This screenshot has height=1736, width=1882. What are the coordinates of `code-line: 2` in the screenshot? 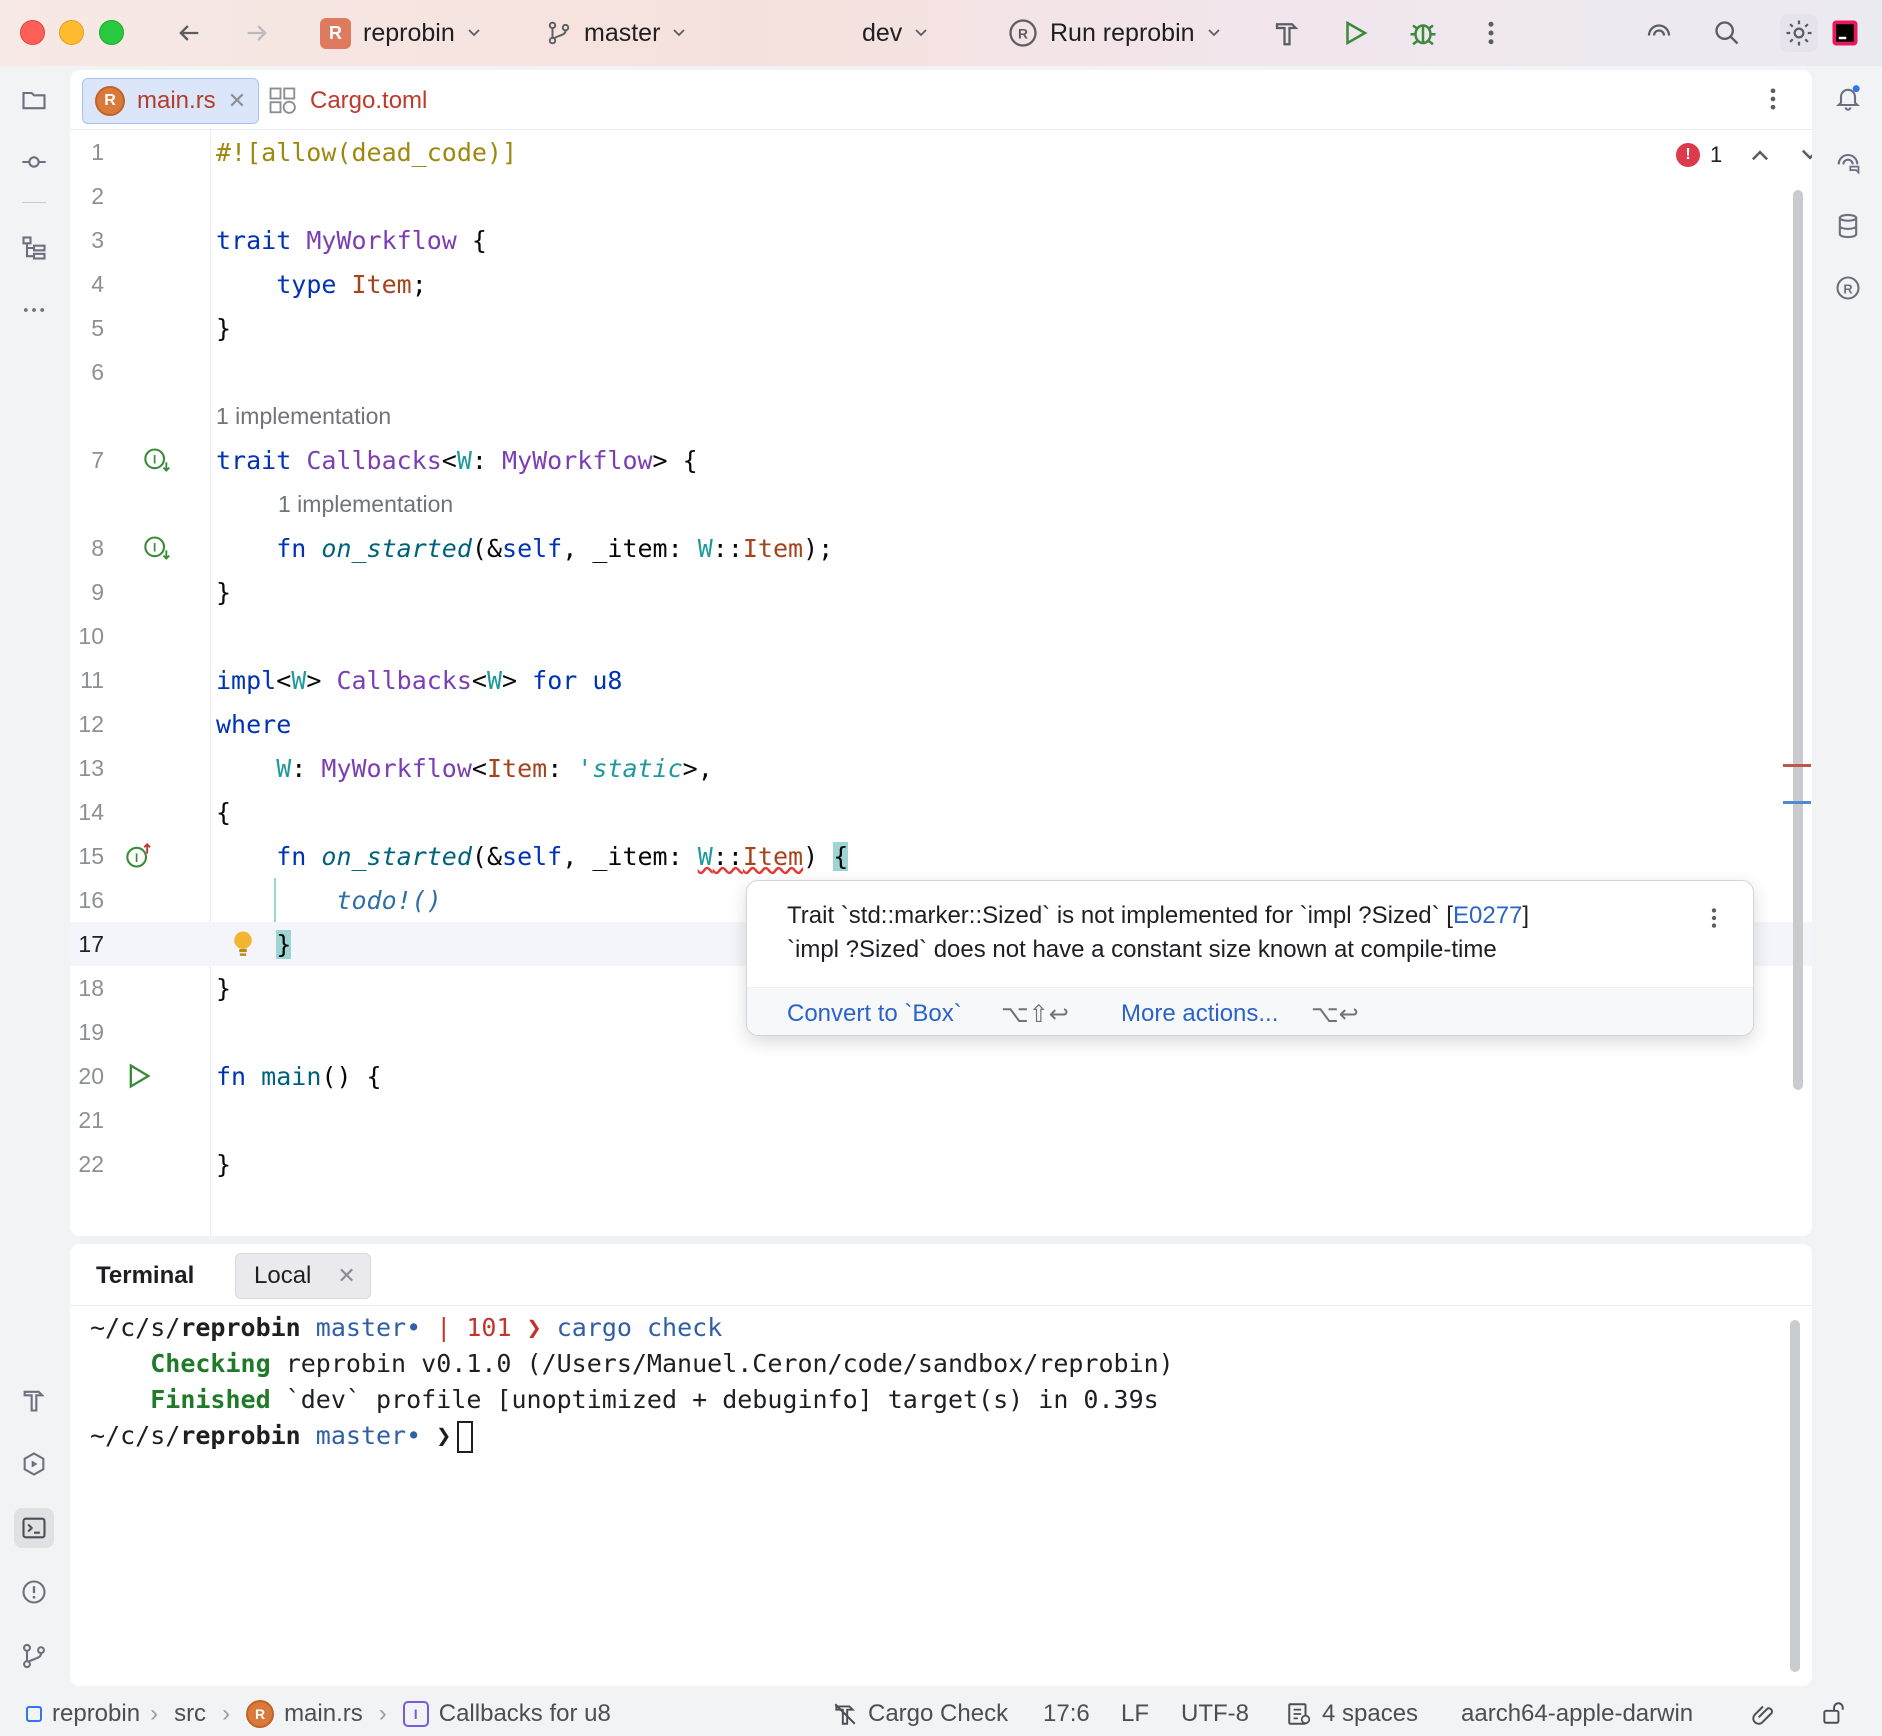 It's located at (941, 196).